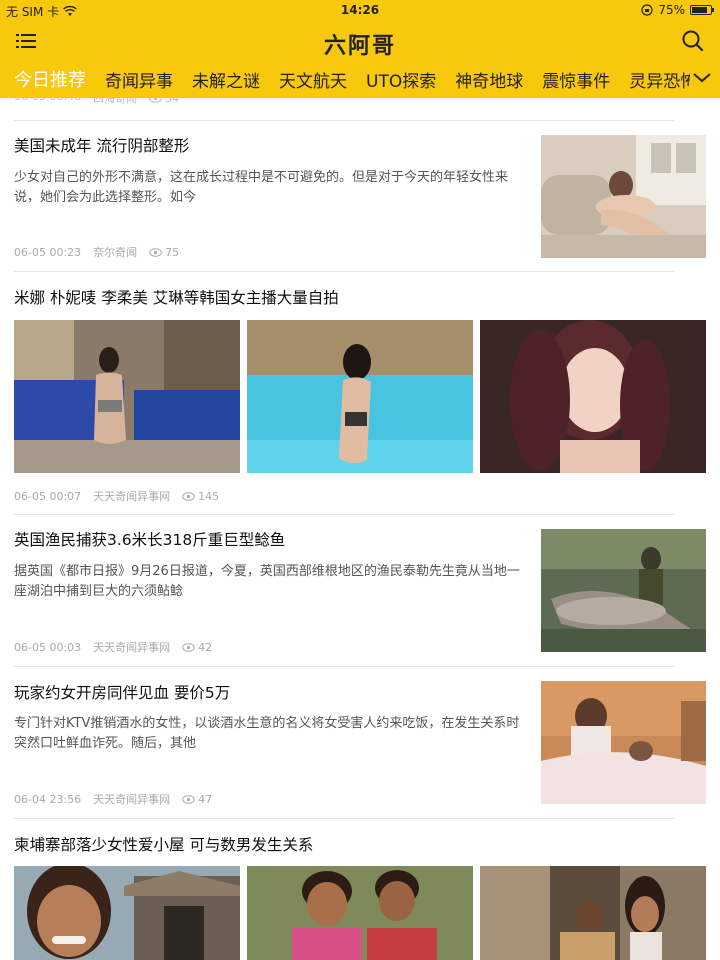 The width and height of the screenshot is (720, 960). I want to click on item-views: 145, so click(209, 496).